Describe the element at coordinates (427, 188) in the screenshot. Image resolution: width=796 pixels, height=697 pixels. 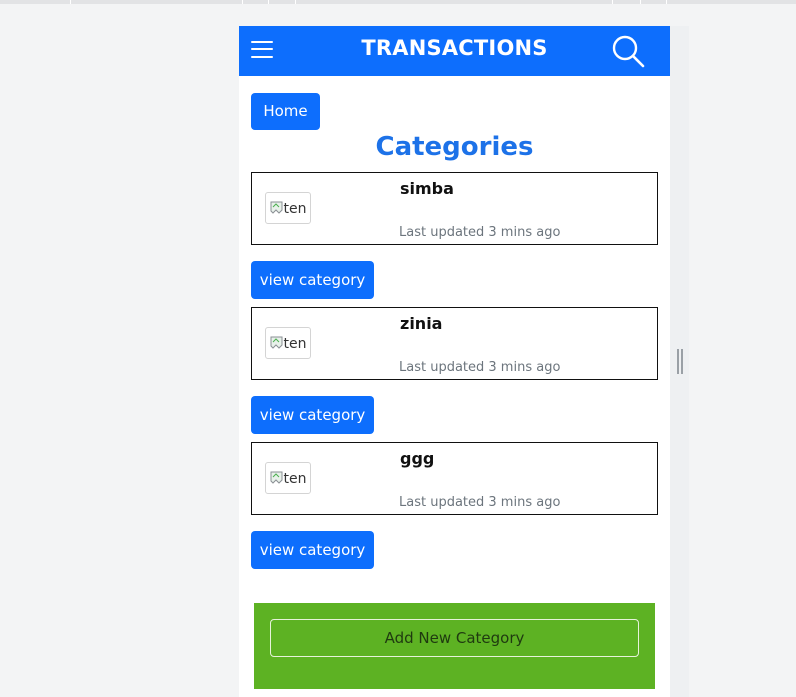
I see `category-name: simba` at that location.